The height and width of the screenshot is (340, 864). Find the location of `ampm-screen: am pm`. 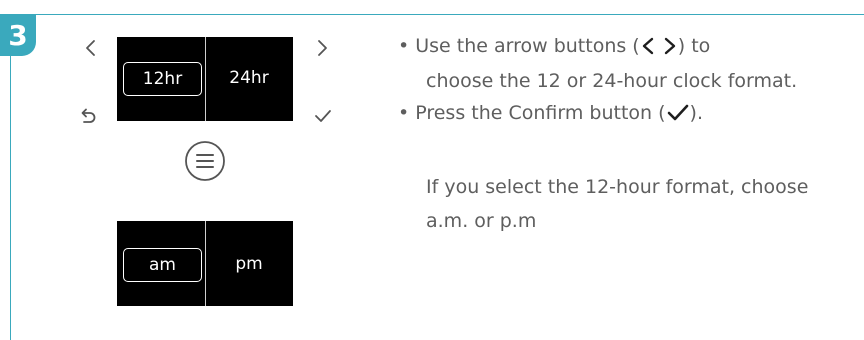

ampm-screen: am pm is located at coordinates (205, 263).